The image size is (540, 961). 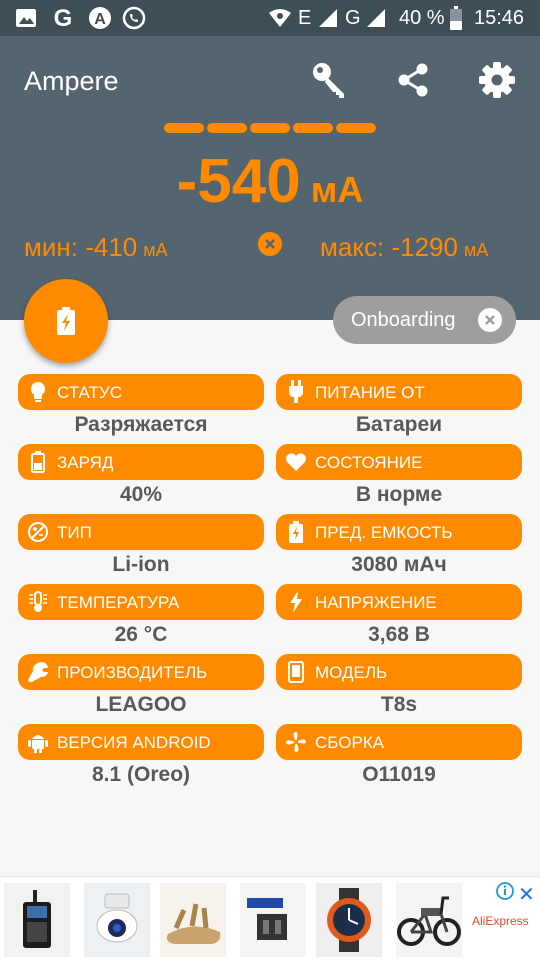 I want to click on battery-percent: 40 %, so click(x=422, y=18).